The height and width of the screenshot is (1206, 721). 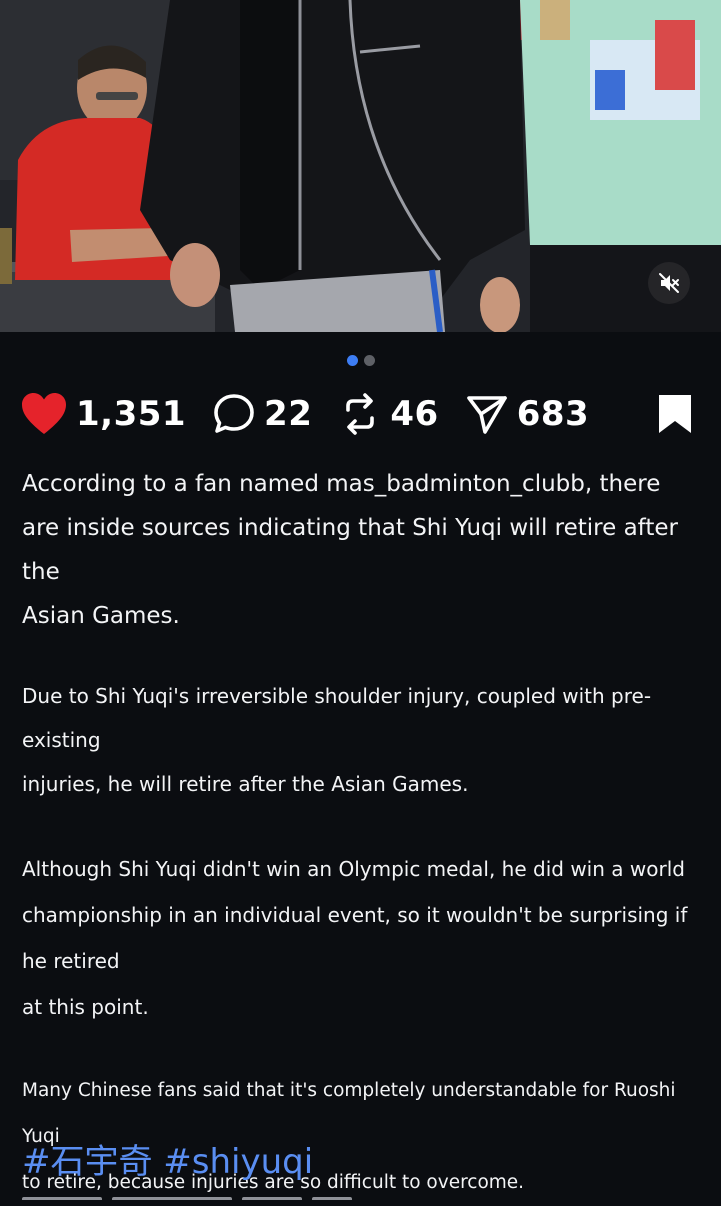 I want to click on repost-count: 46, so click(x=414, y=414).